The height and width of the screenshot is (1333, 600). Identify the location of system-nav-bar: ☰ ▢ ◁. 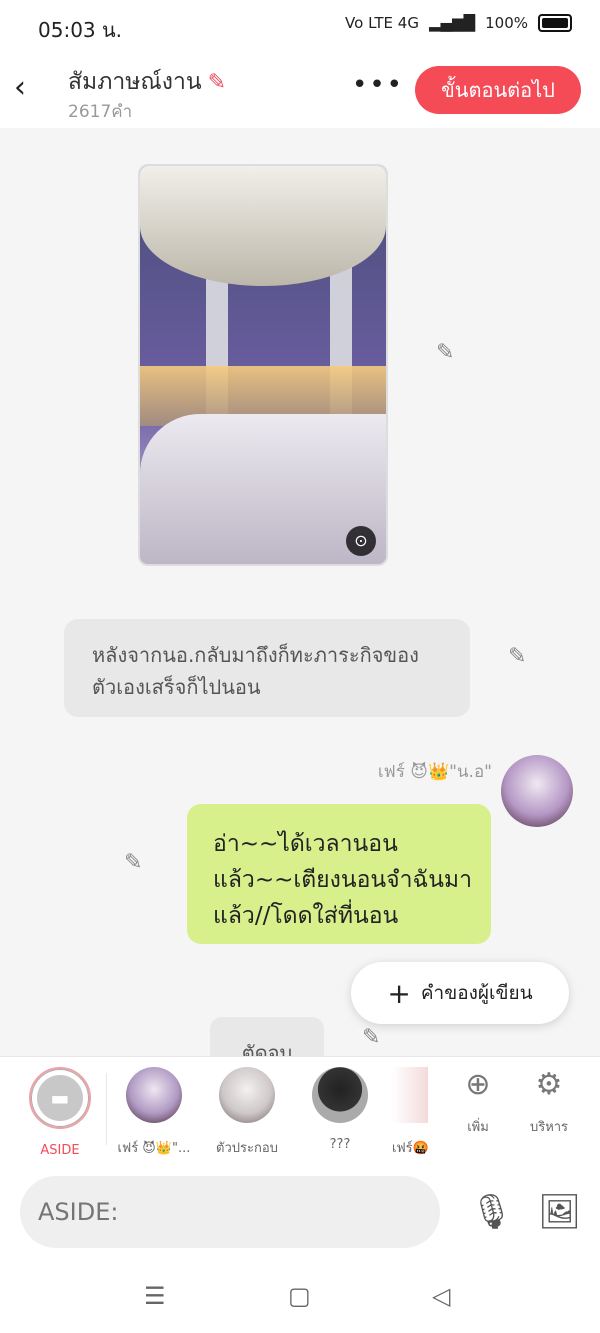
(300, 1296).